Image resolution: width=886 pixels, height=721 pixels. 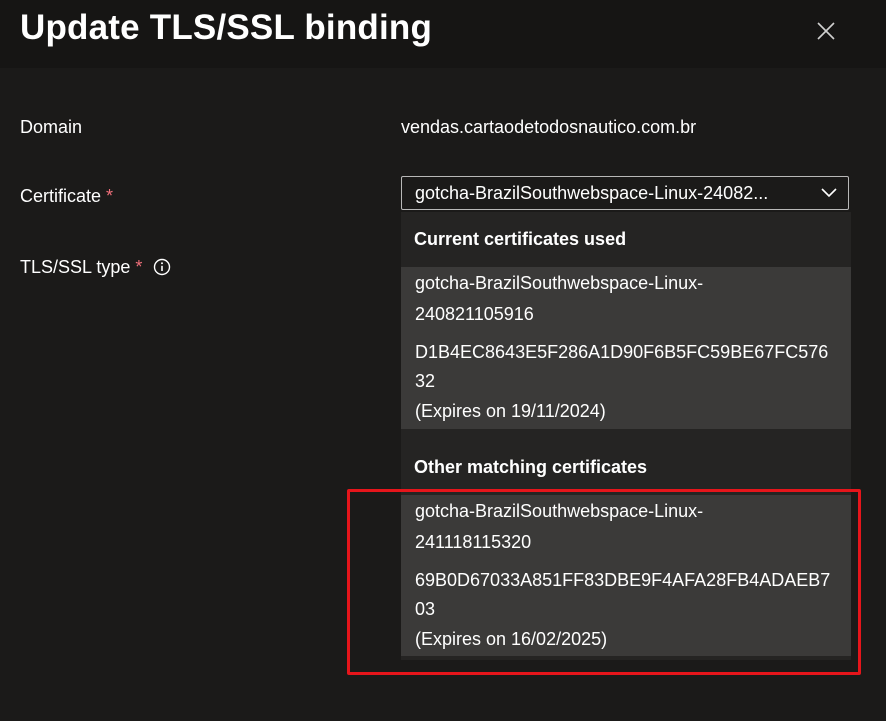 What do you see at coordinates (61, 196) in the screenshot?
I see `certificate-label-text: Certificate` at bounding box center [61, 196].